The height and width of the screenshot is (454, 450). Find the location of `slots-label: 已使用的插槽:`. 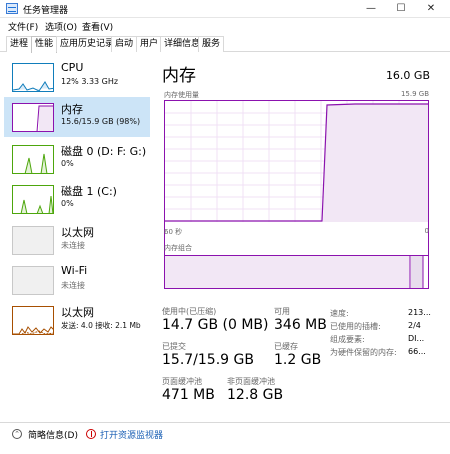

slots-label: 已使用的插槽: is located at coordinates (355, 326).